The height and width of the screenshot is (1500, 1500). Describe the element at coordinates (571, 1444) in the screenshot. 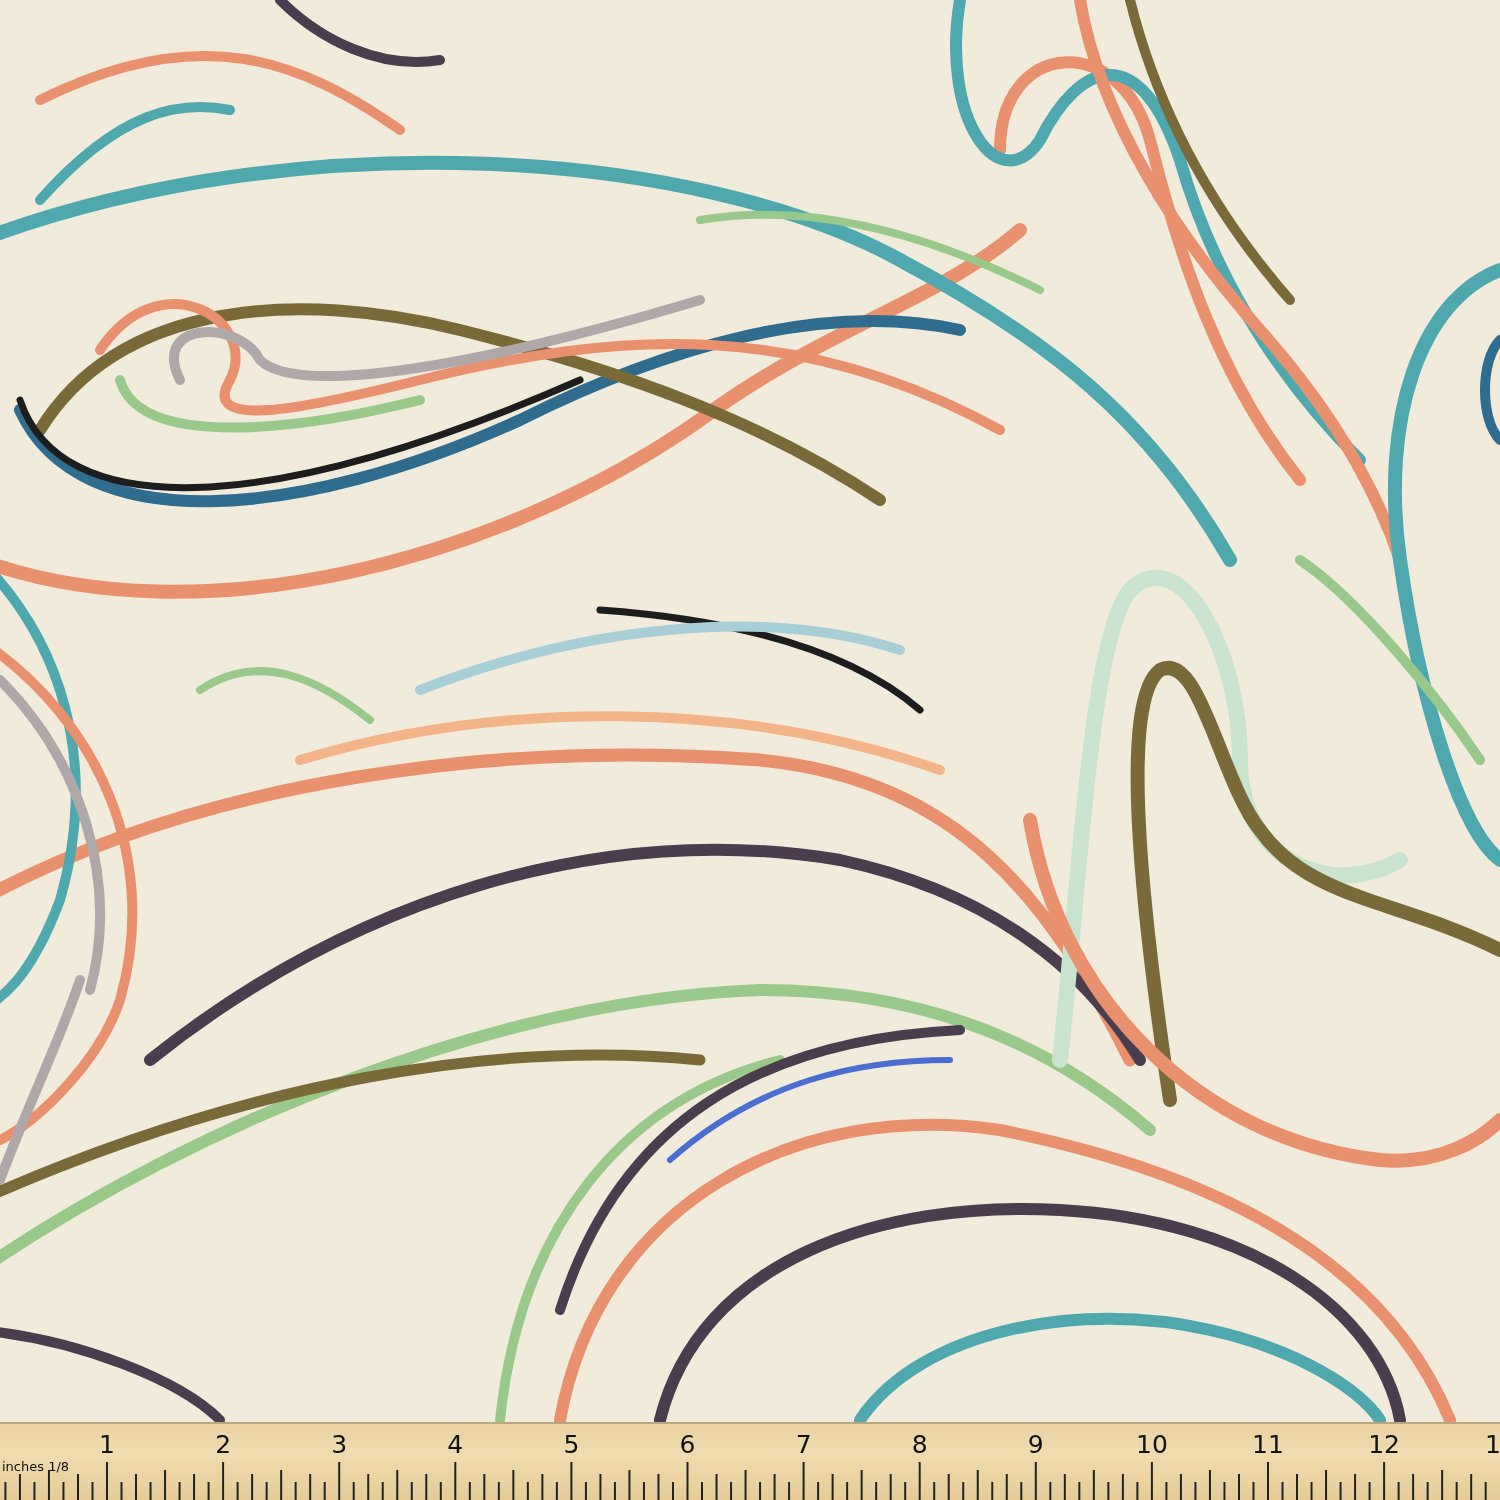

I see `ruler-number: 5` at that location.